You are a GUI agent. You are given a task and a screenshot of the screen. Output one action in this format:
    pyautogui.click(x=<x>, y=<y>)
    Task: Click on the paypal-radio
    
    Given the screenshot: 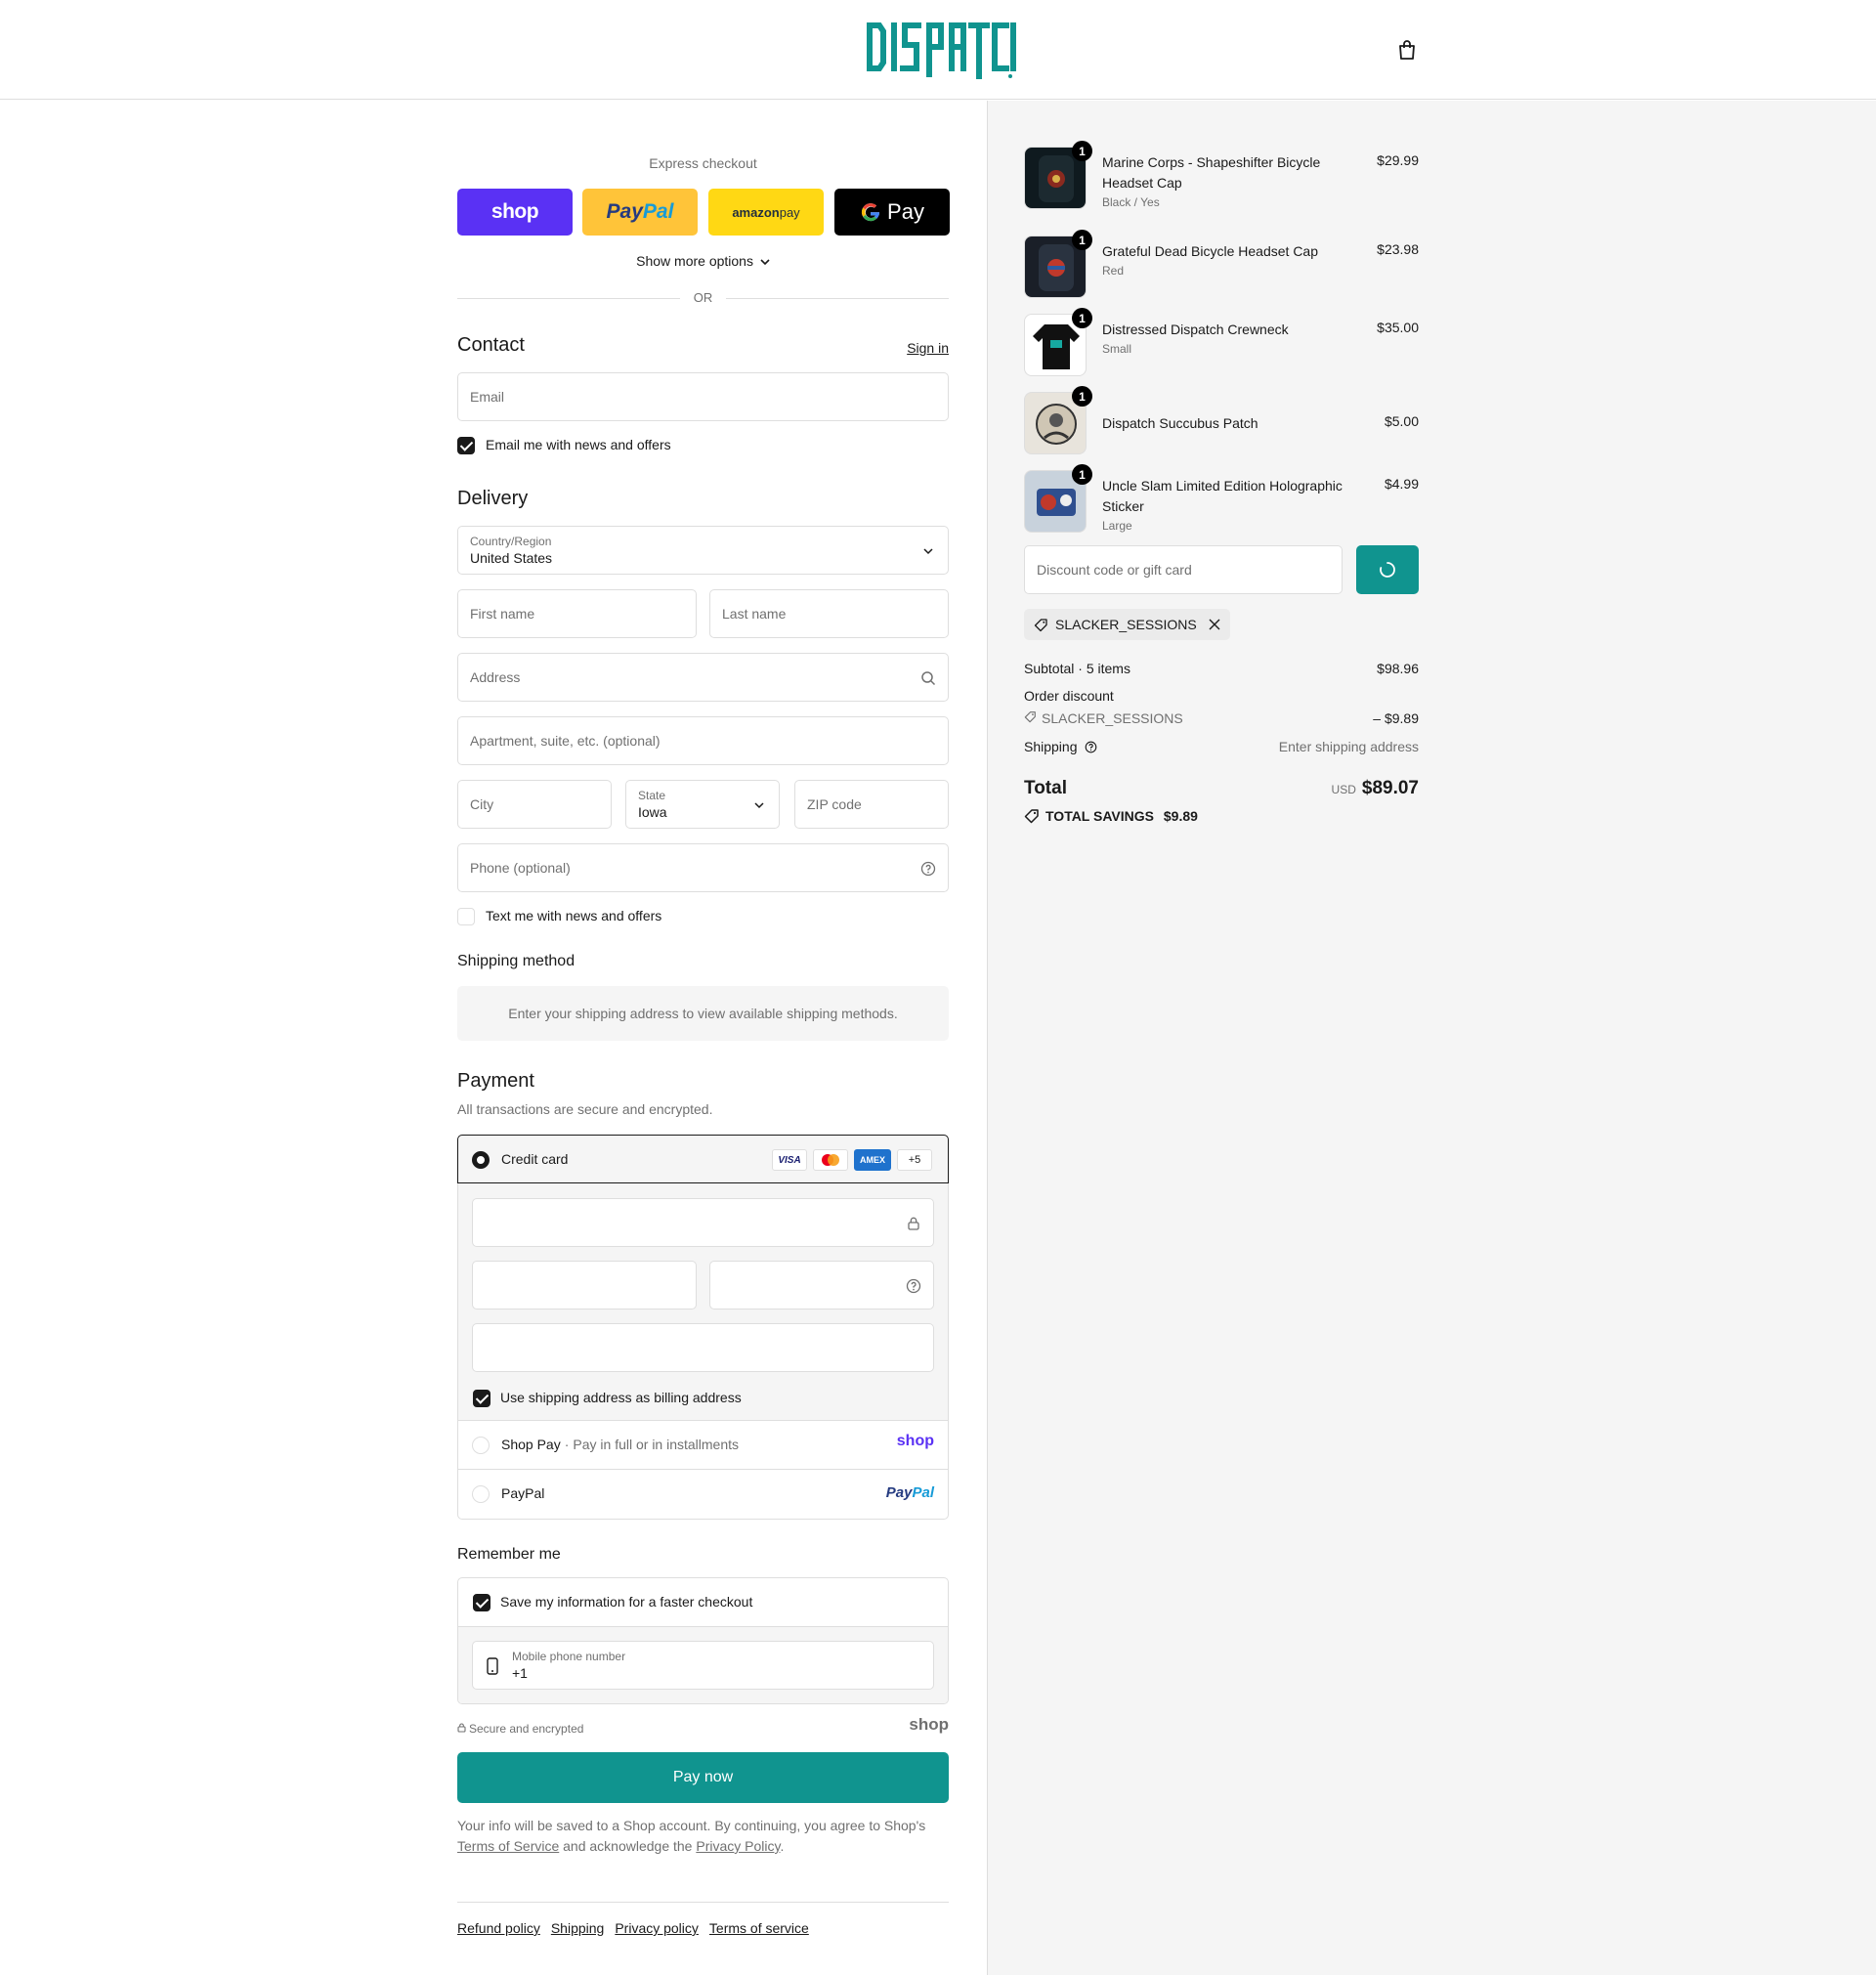 What is the action you would take?
    pyautogui.click(x=481, y=1494)
    